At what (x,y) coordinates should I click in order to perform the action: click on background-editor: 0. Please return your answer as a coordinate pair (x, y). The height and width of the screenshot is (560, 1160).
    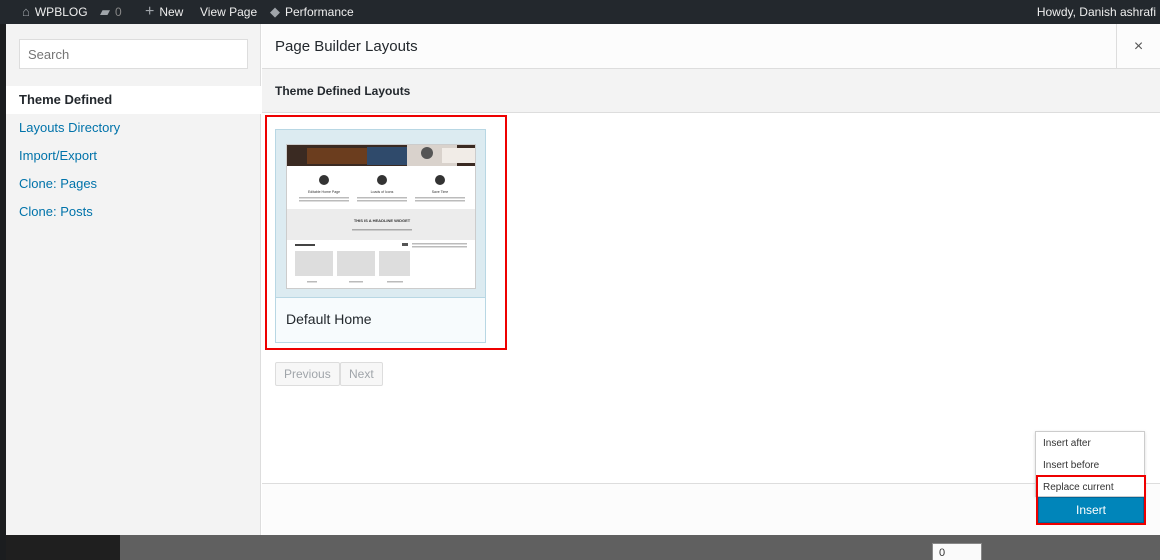
    Looking at the image, I should click on (640, 547).